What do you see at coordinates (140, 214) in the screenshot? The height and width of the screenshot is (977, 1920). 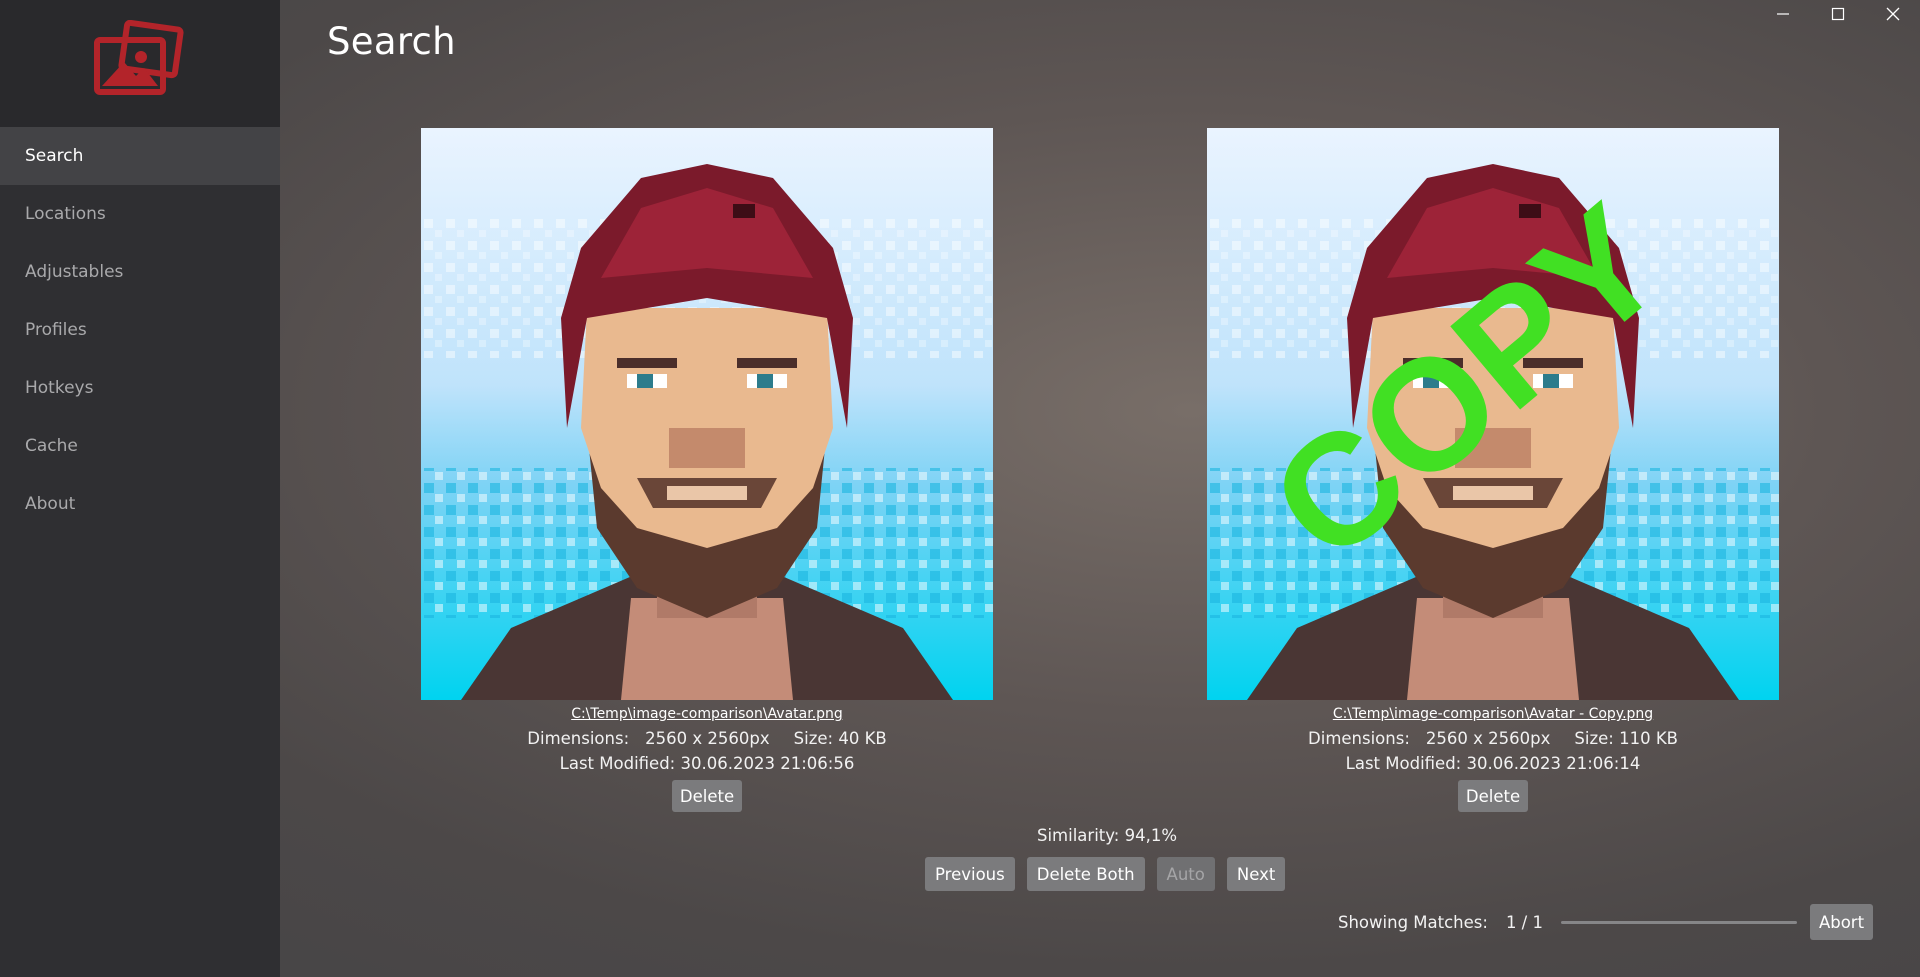 I see `sidebar-item-locations: Locations` at bounding box center [140, 214].